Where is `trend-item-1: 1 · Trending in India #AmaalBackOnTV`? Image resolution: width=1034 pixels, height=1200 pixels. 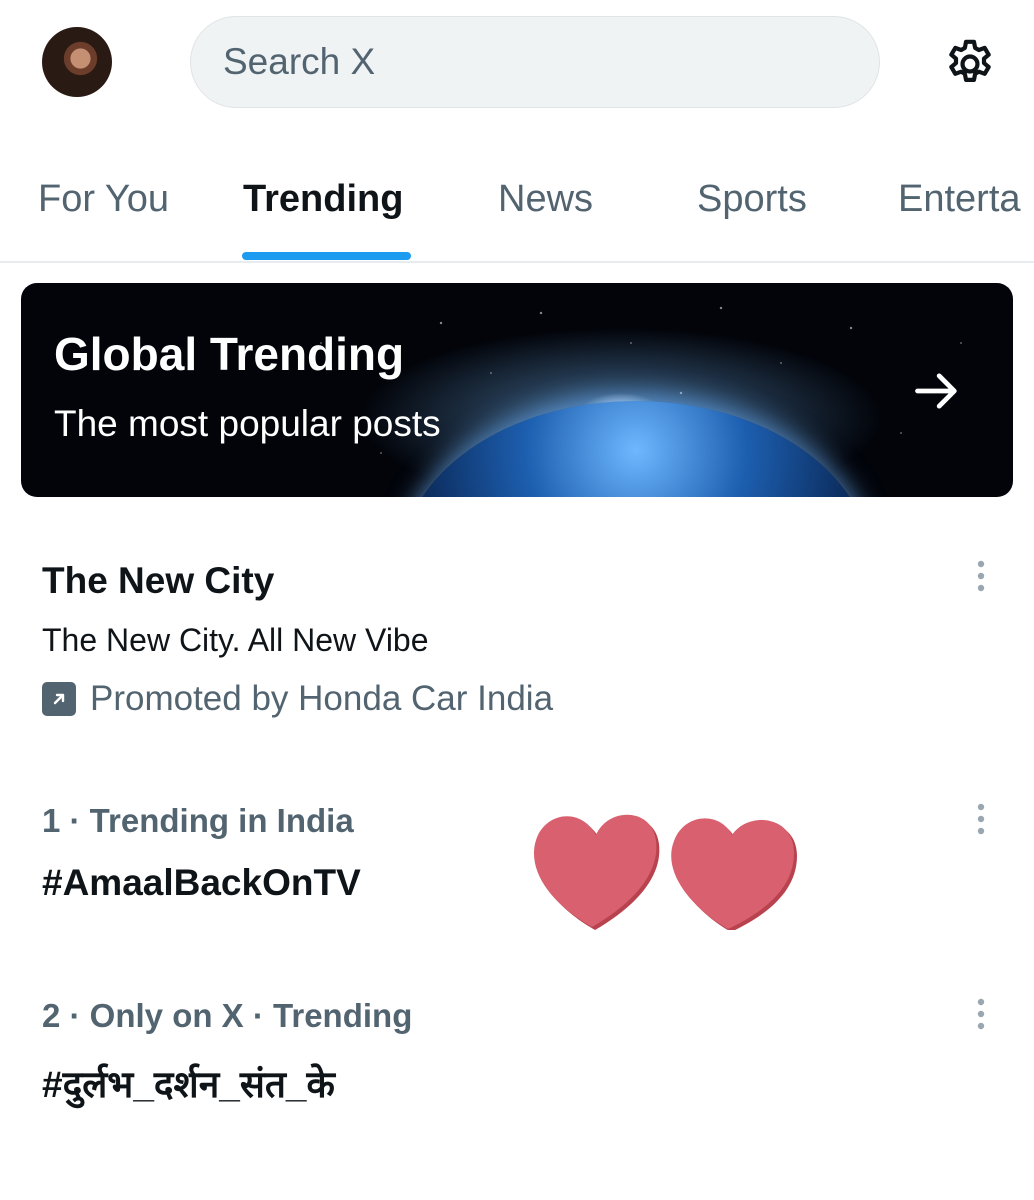 trend-item-1: 1 · Trending in India #AmaalBackOnTV is located at coordinates (522, 853).